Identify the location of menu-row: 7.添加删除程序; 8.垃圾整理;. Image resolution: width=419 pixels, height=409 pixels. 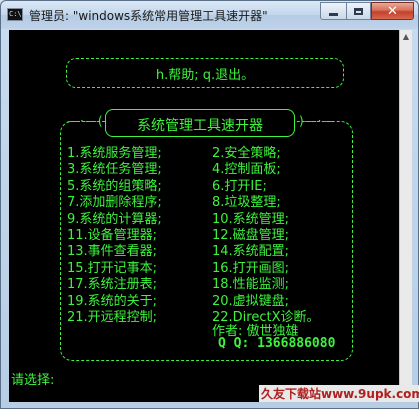
(227, 203).